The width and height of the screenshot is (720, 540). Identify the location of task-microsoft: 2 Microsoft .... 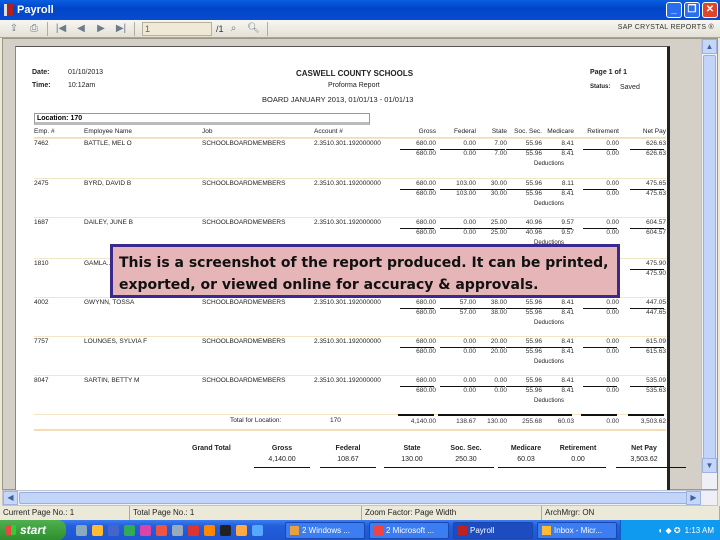
(409, 530).